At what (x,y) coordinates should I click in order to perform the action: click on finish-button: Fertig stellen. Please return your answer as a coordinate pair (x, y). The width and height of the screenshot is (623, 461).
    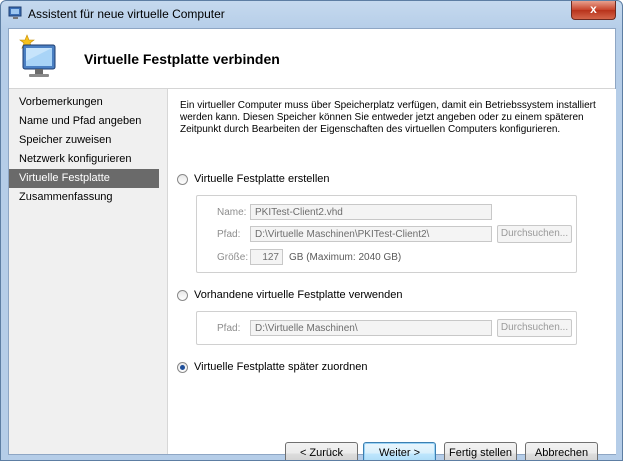
    Looking at the image, I should click on (480, 451).